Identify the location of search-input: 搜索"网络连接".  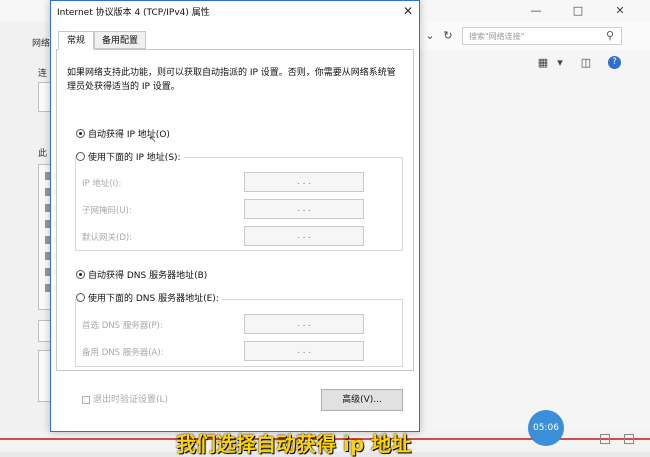
(542, 36).